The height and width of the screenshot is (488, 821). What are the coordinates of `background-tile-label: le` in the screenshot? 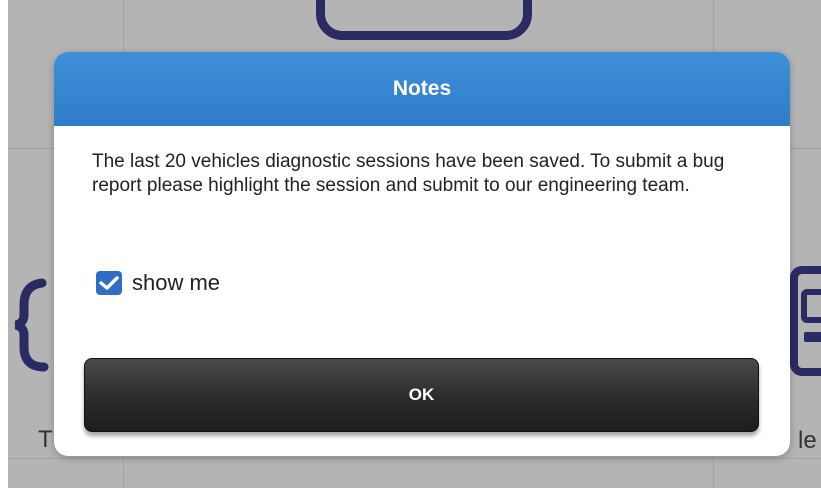 It's located at (807, 440).